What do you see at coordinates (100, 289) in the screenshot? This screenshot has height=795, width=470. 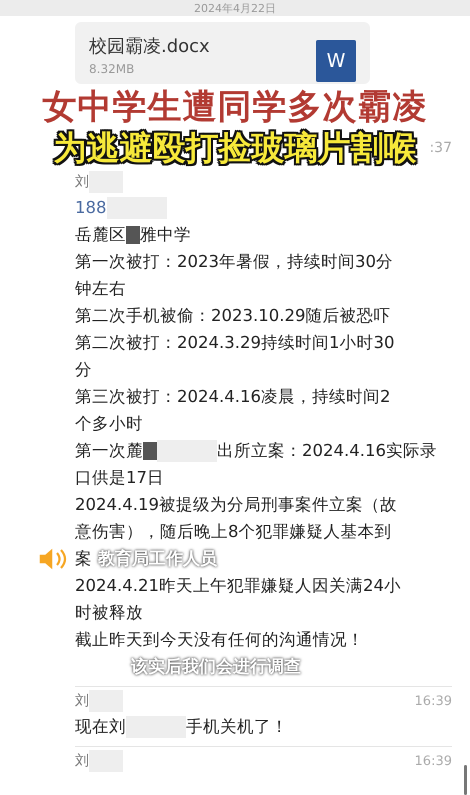 I see `message-text: 钟左右` at bounding box center [100, 289].